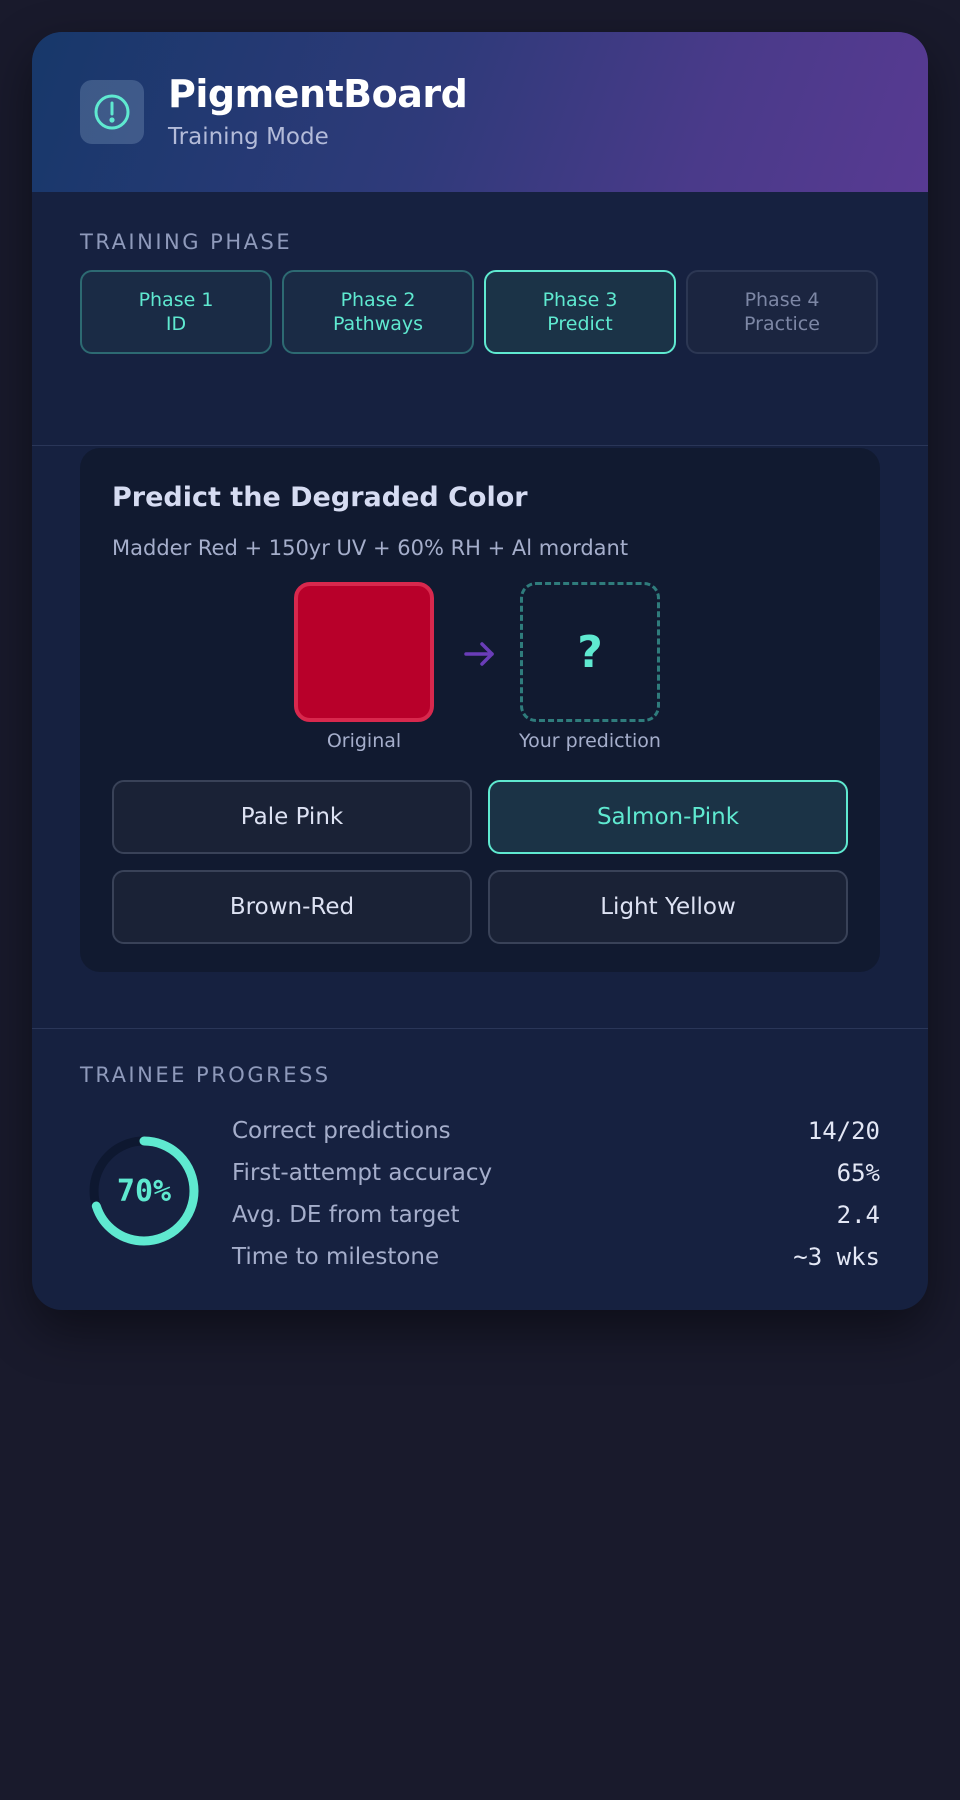 Image resolution: width=960 pixels, height=1800 pixels. What do you see at coordinates (480, 112) in the screenshot?
I see `app-header: PigmentBoard Training Mode` at bounding box center [480, 112].